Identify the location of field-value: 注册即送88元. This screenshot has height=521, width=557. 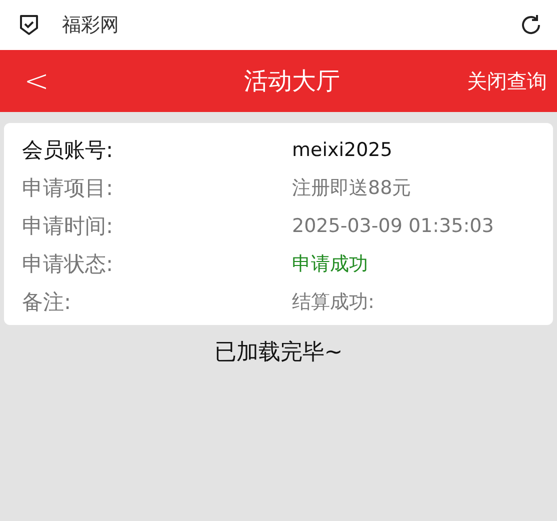
(352, 188).